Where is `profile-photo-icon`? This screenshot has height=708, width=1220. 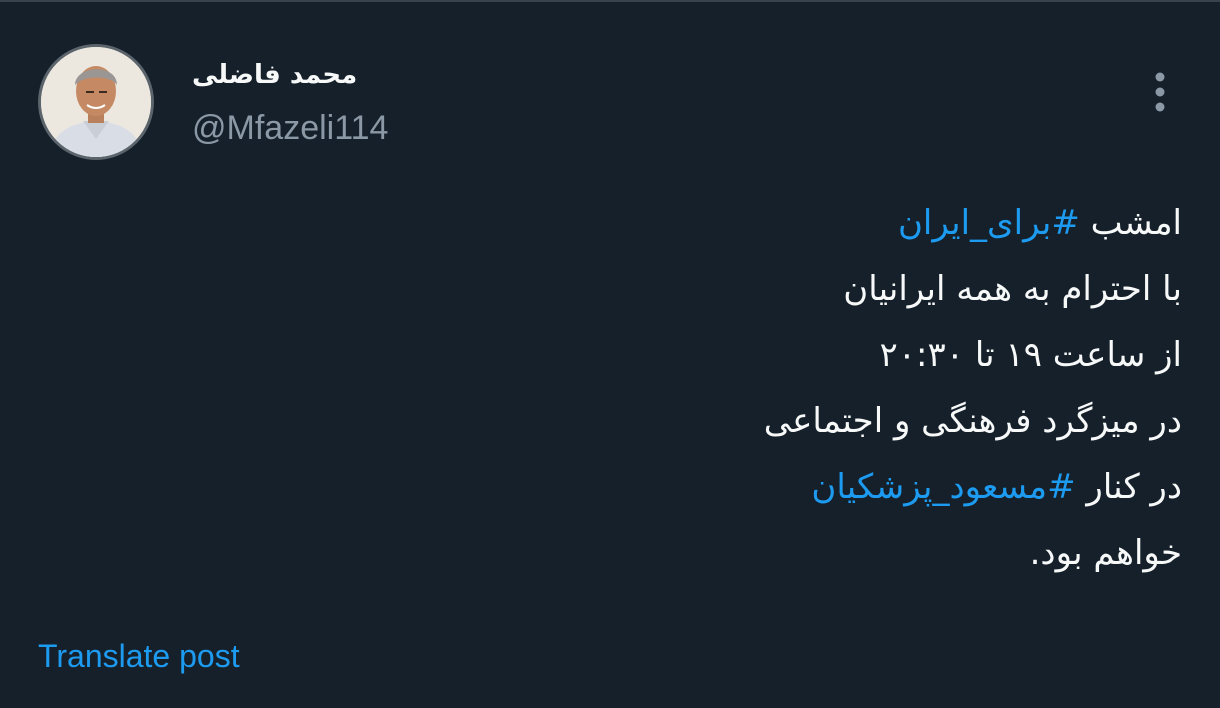
profile-photo-icon is located at coordinates (96, 102).